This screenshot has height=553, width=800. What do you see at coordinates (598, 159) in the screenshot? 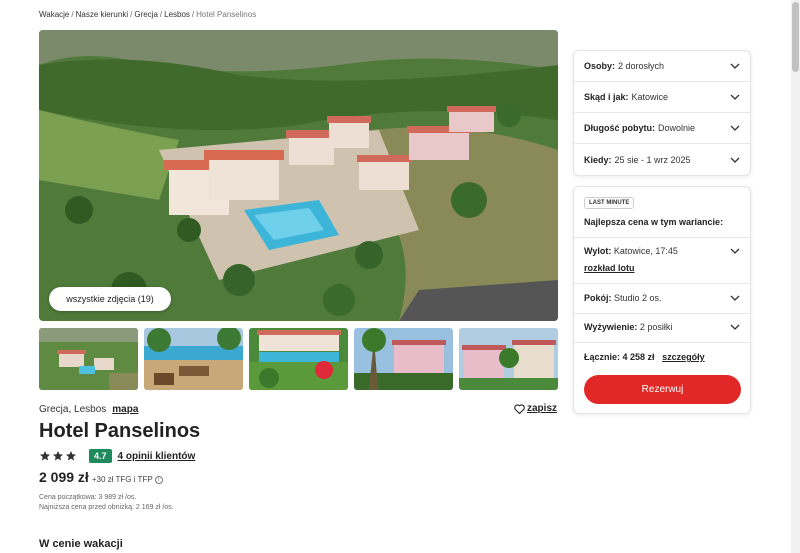
I see `filter-label: Kiedy:` at bounding box center [598, 159].